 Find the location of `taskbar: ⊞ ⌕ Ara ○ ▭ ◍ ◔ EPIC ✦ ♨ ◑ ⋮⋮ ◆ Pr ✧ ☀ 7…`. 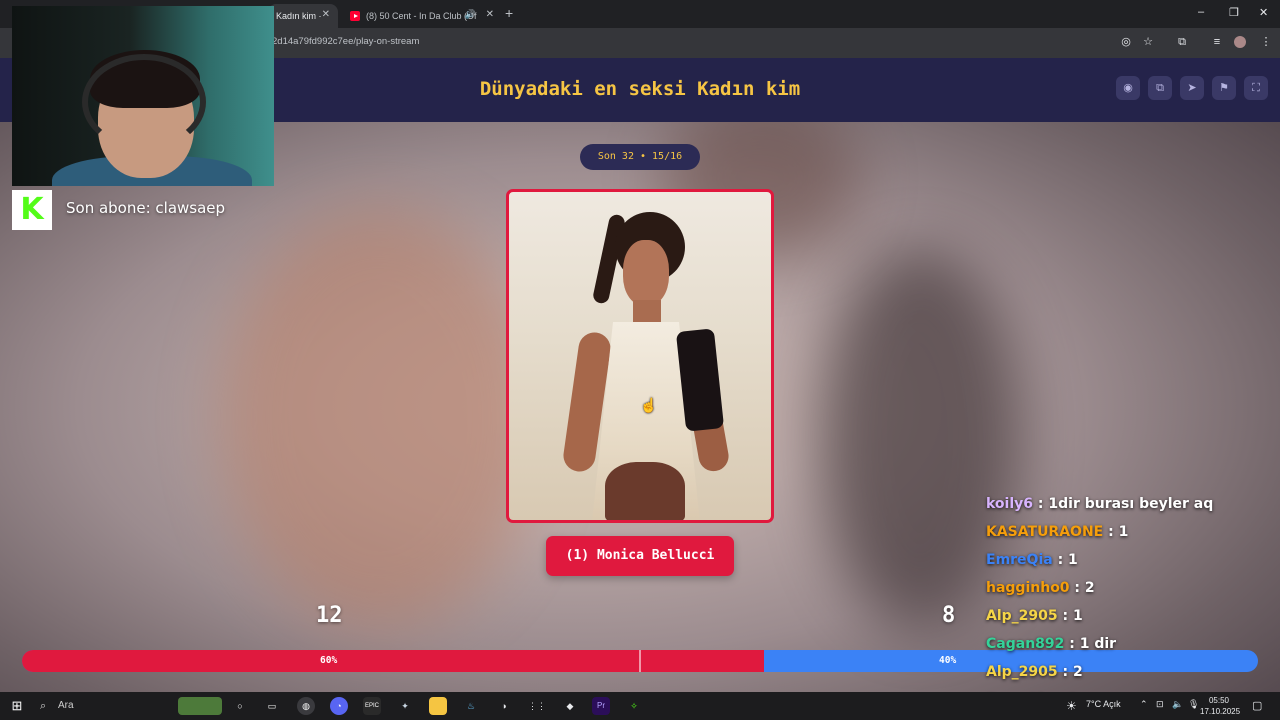

taskbar: ⊞ ⌕ Ara ○ ▭ ◍ ◔ EPIC ✦ ♨ ◑ ⋮⋮ ◆ Pr ✧ ☀ 7… is located at coordinates (640, 706).